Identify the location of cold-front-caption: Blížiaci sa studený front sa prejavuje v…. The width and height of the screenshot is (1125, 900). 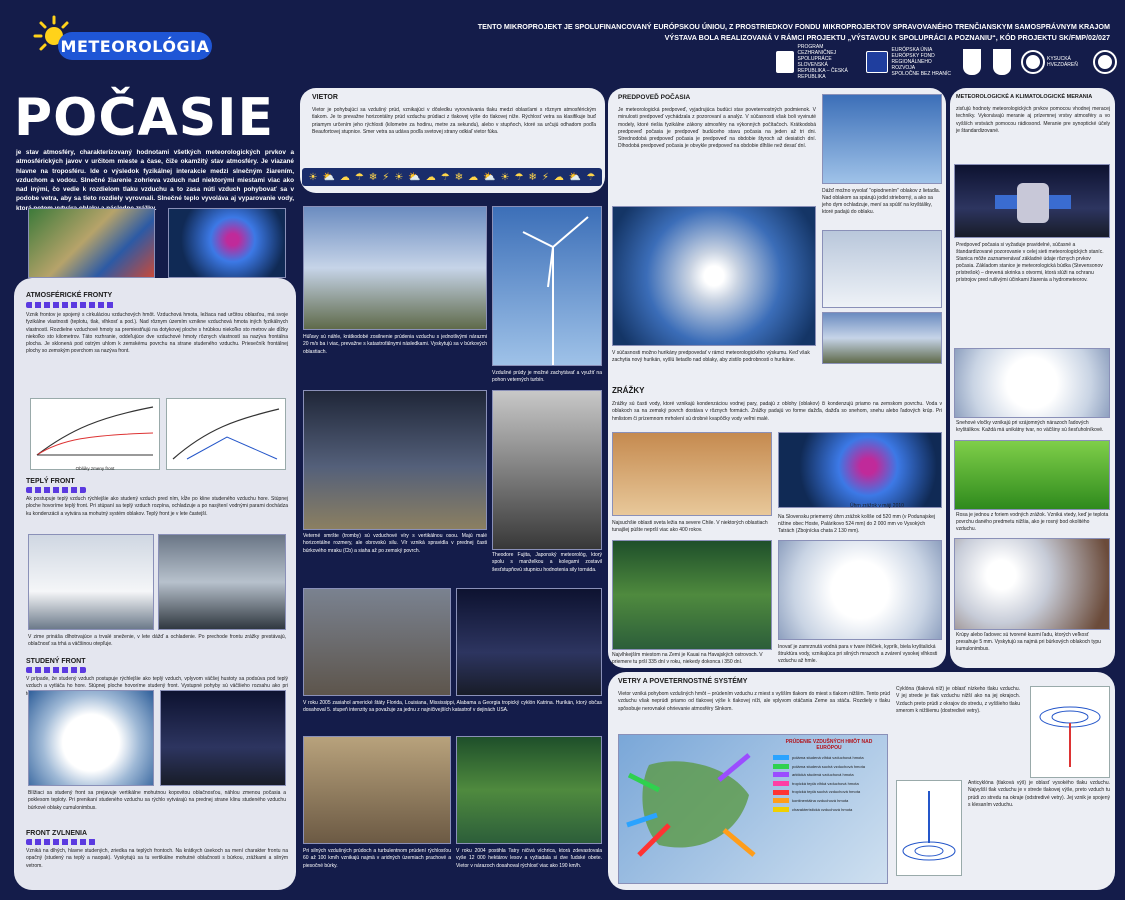
(157, 801).